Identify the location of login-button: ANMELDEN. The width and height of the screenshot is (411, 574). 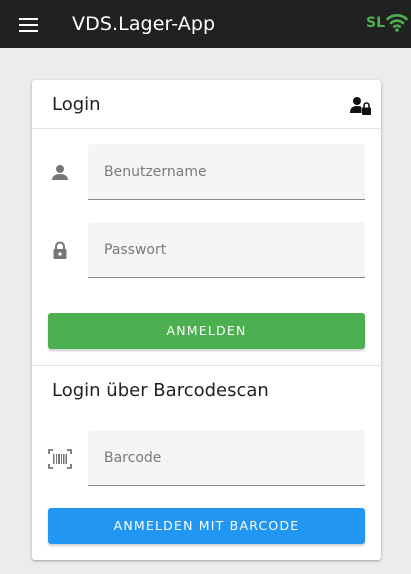
(206, 331).